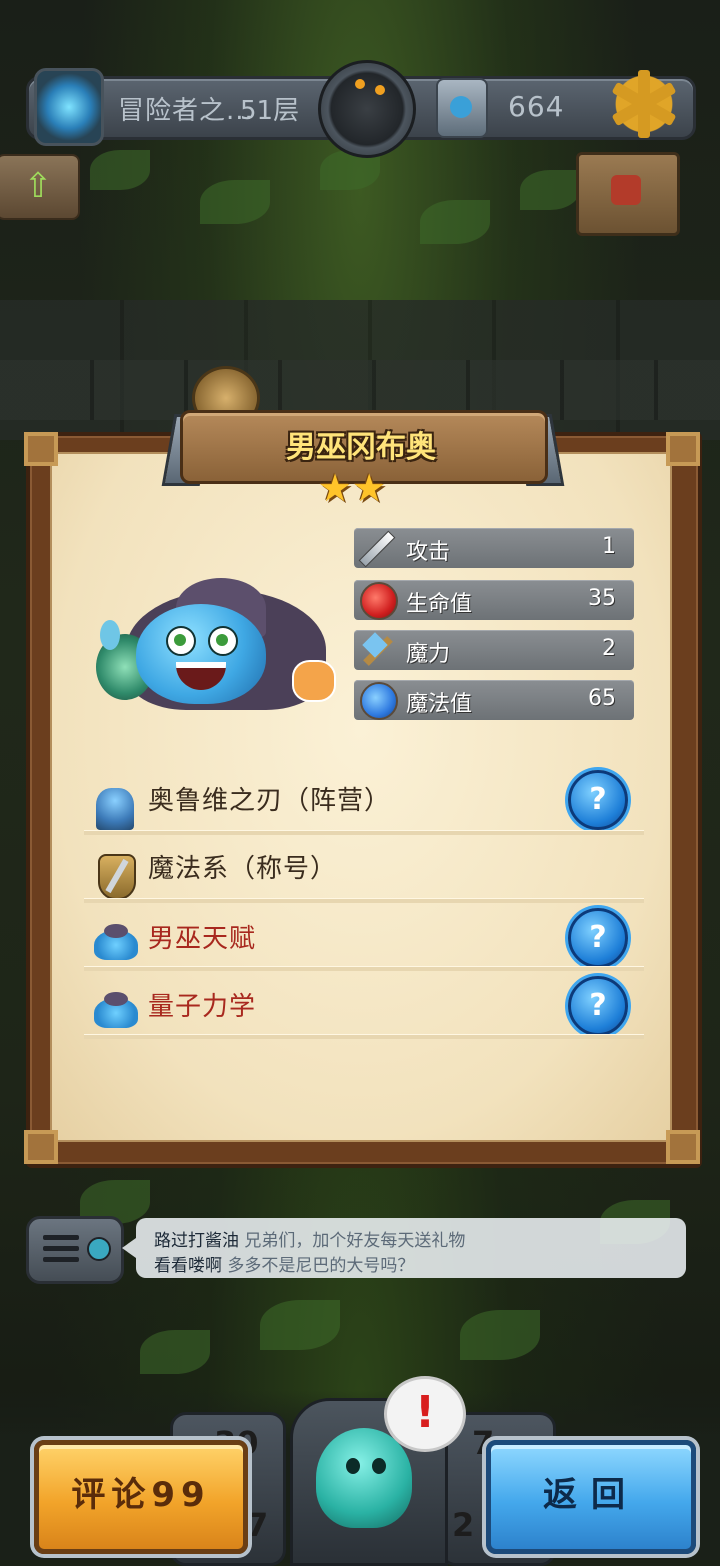  What do you see at coordinates (462, 108) in the screenshot?
I see `gem-icon` at bounding box center [462, 108].